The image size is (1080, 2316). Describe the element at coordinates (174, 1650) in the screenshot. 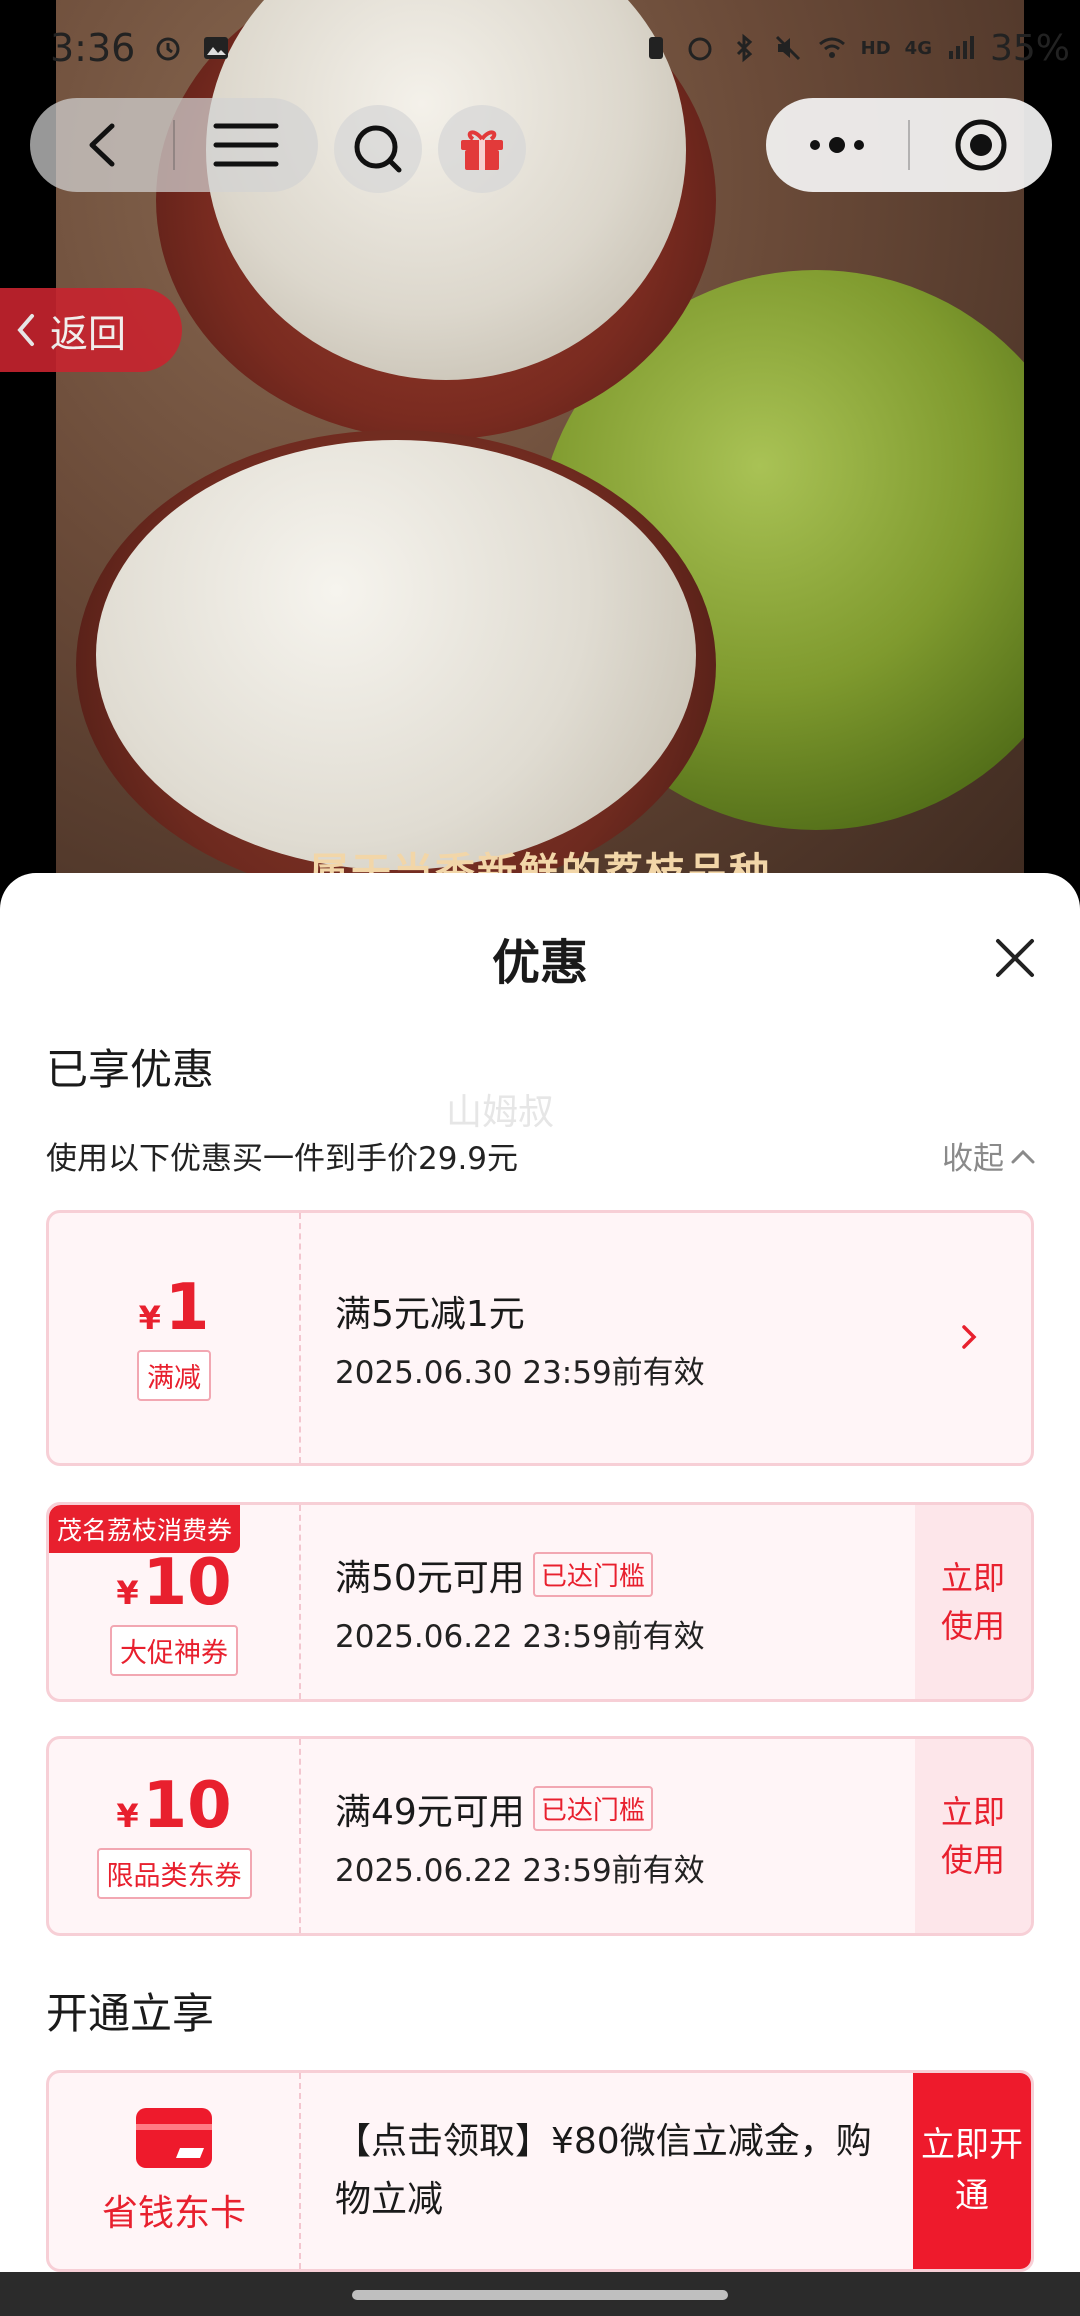

I see `coupon-type-tag: 大促神券` at that location.